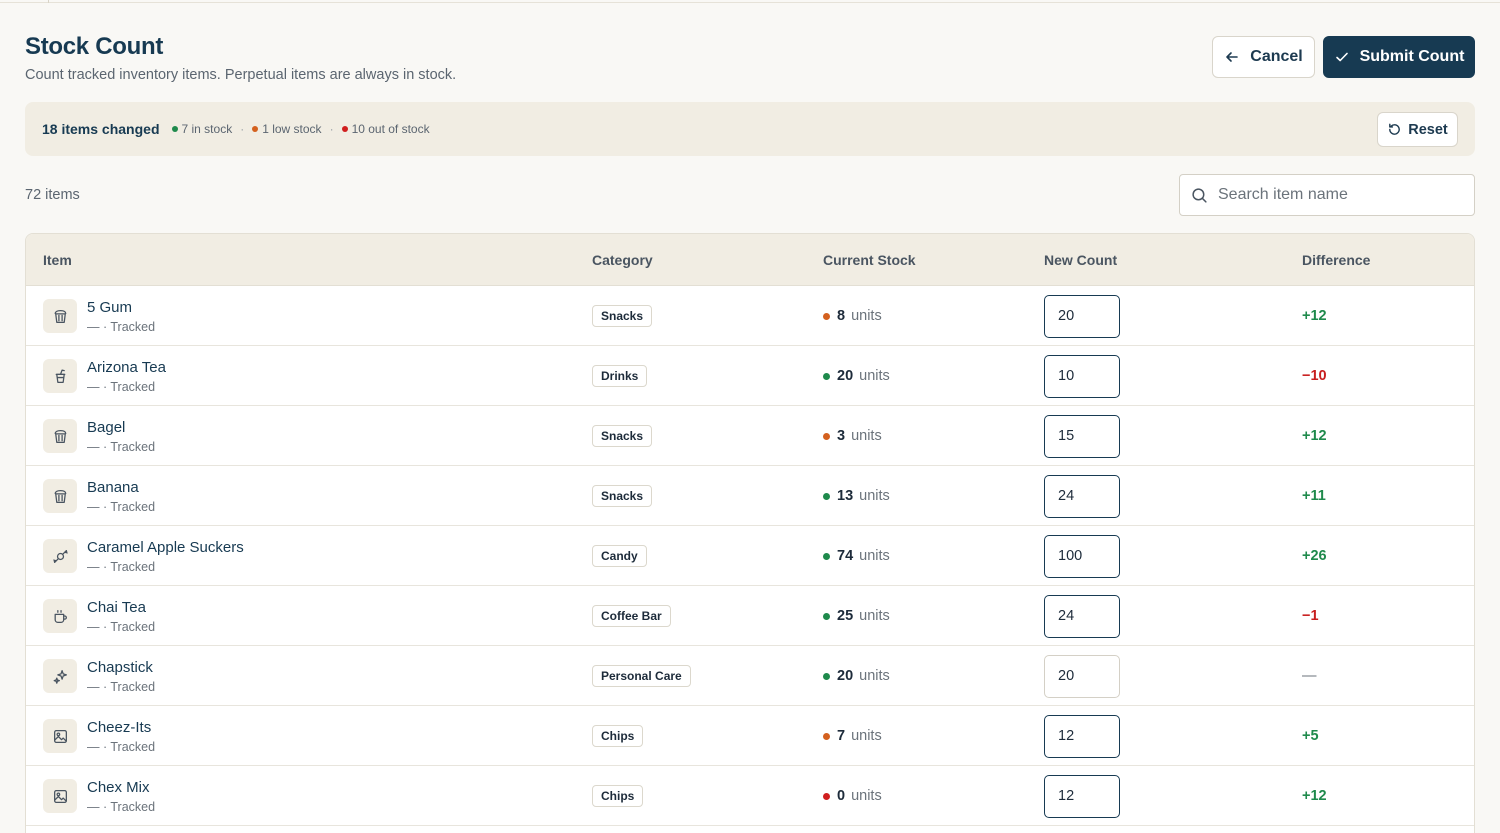 The width and height of the screenshot is (1500, 833). What do you see at coordinates (1080, 260) in the screenshot?
I see `column-header-new-count: New Count` at bounding box center [1080, 260].